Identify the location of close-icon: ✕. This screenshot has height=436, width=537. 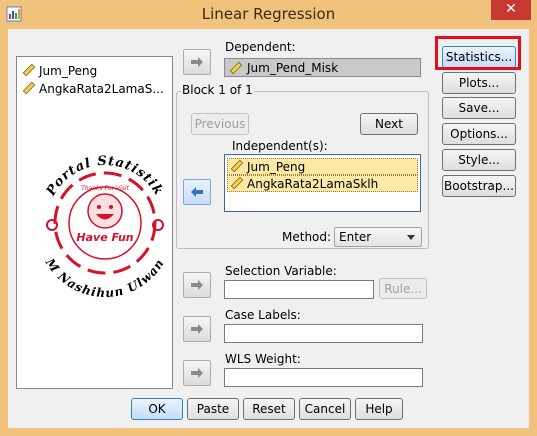
(511, 9).